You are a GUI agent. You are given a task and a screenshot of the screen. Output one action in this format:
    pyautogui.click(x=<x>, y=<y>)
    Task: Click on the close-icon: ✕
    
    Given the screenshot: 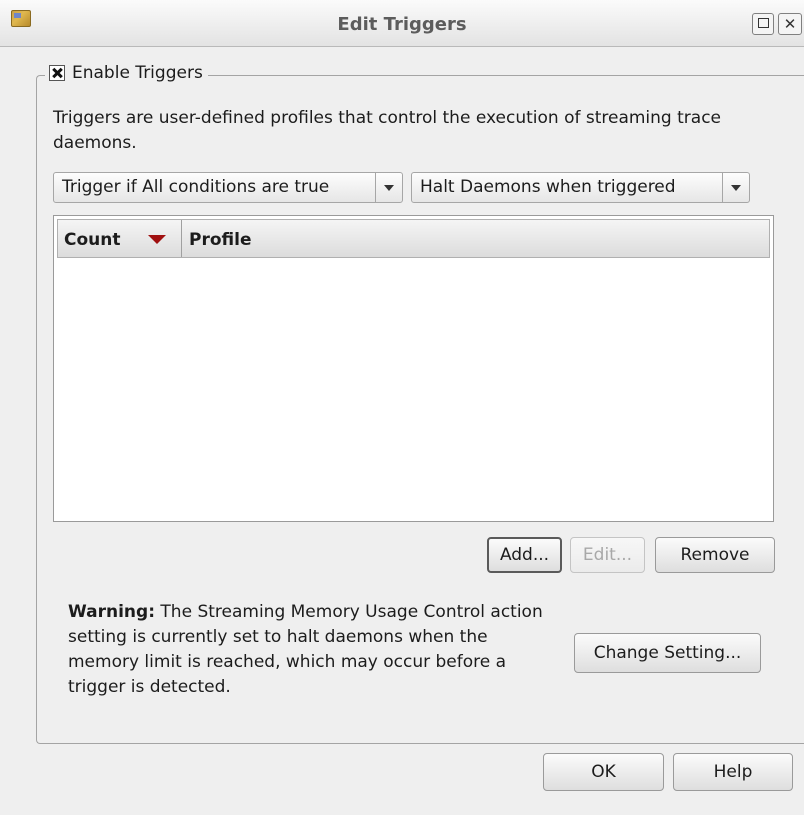 What is the action you would take?
    pyautogui.click(x=790, y=24)
    